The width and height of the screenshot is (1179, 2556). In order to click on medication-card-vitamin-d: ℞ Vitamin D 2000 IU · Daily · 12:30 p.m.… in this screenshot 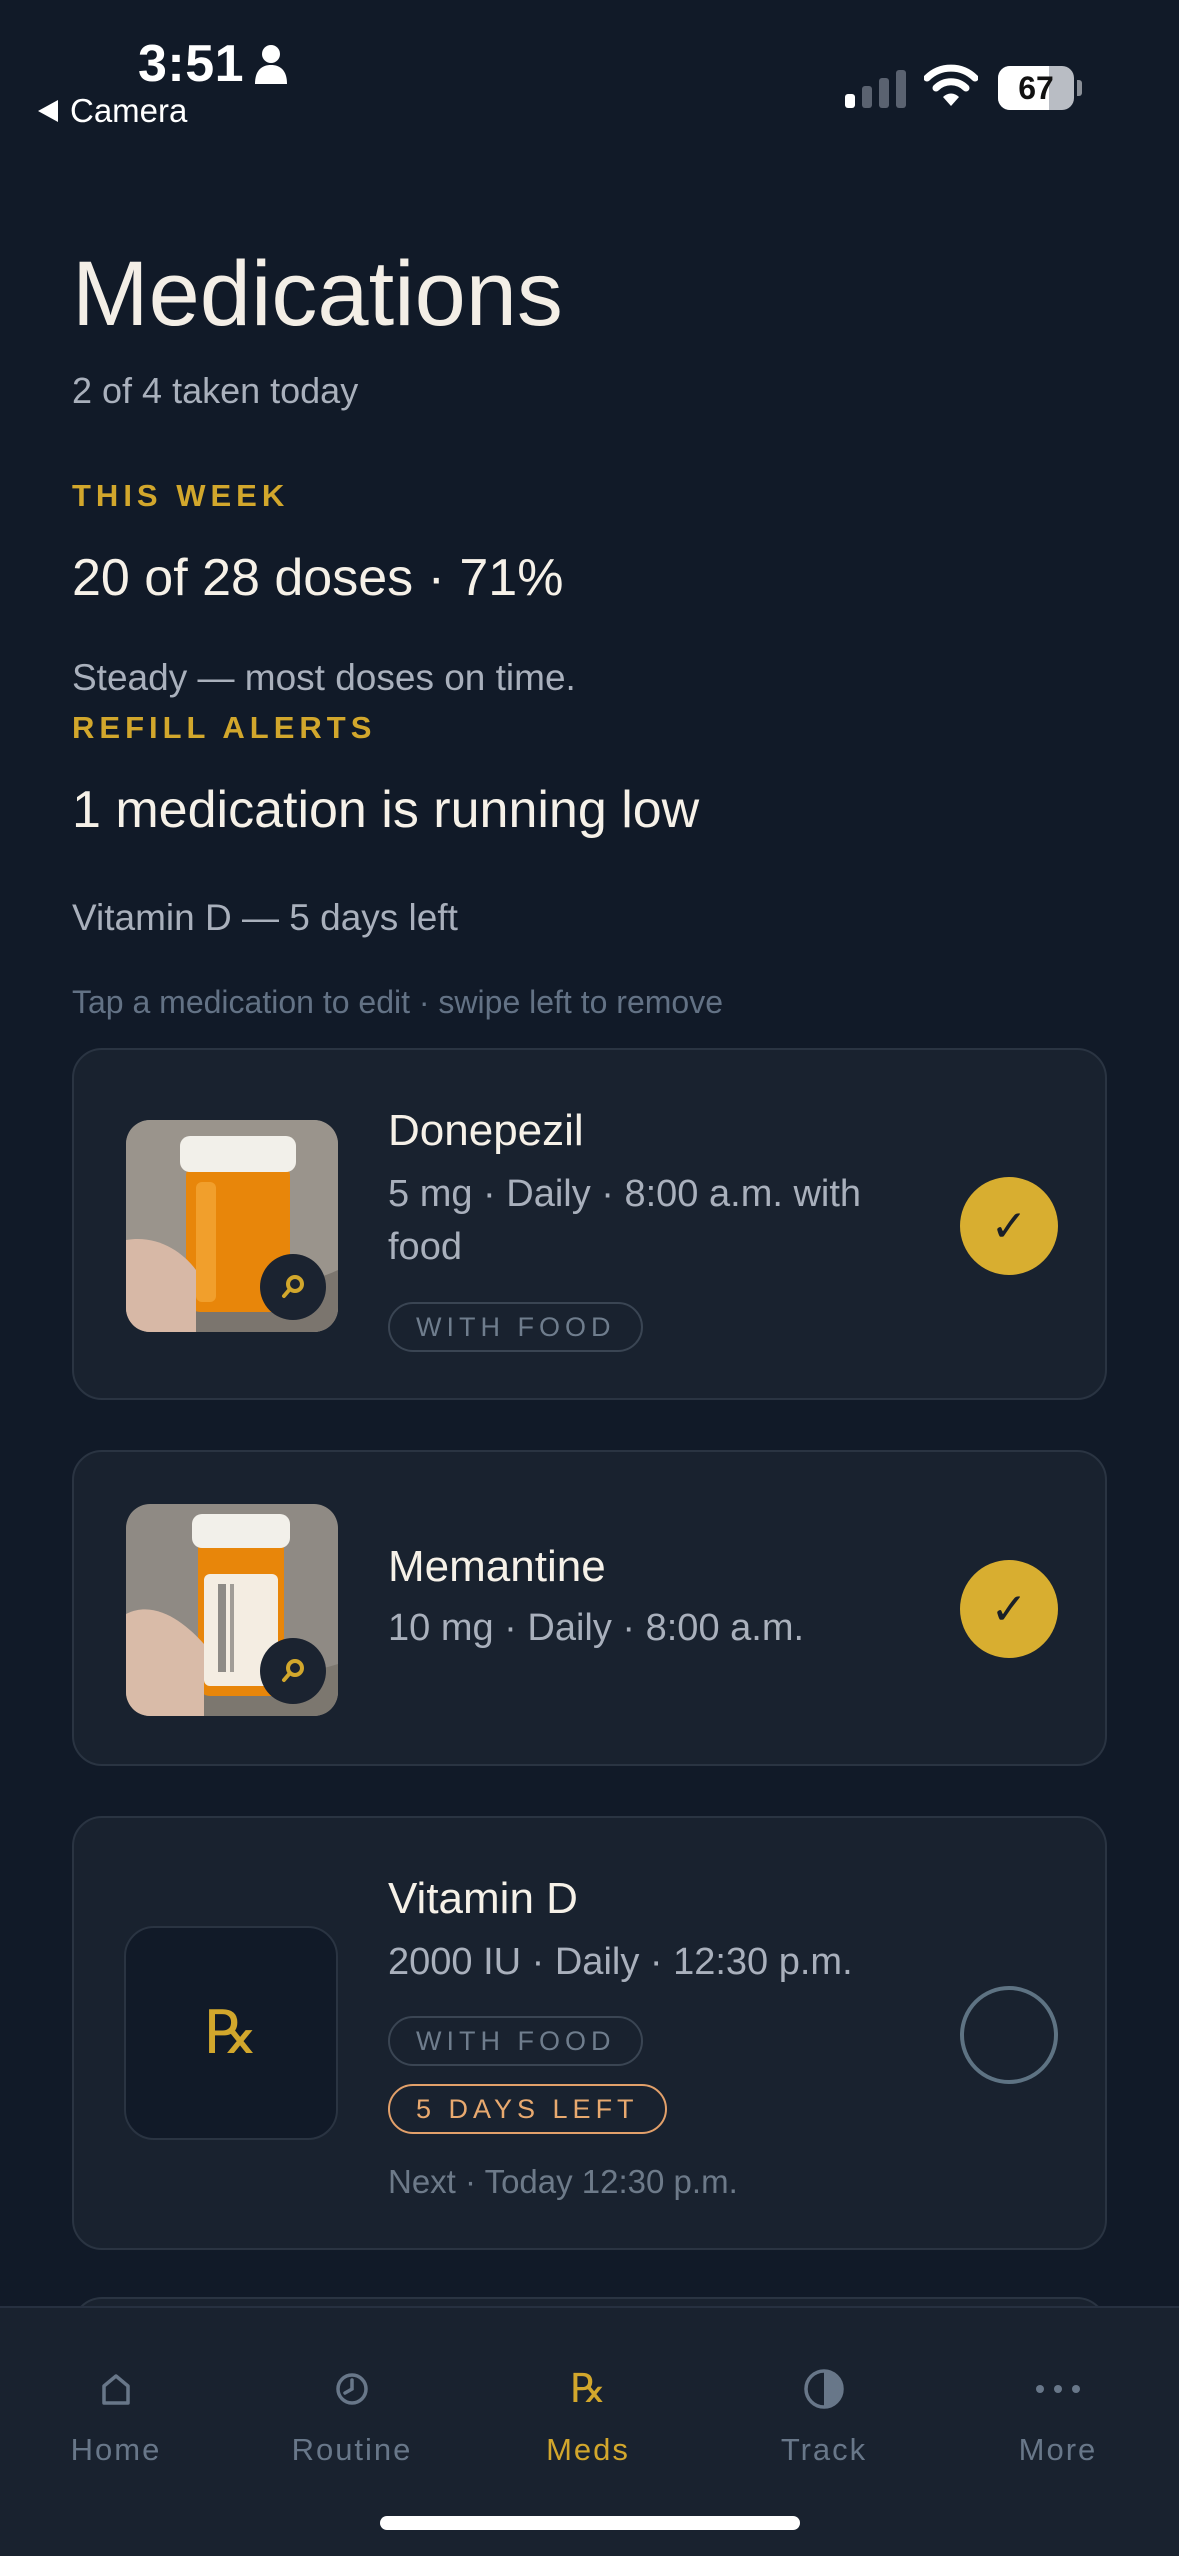, I will do `click(589, 2033)`.